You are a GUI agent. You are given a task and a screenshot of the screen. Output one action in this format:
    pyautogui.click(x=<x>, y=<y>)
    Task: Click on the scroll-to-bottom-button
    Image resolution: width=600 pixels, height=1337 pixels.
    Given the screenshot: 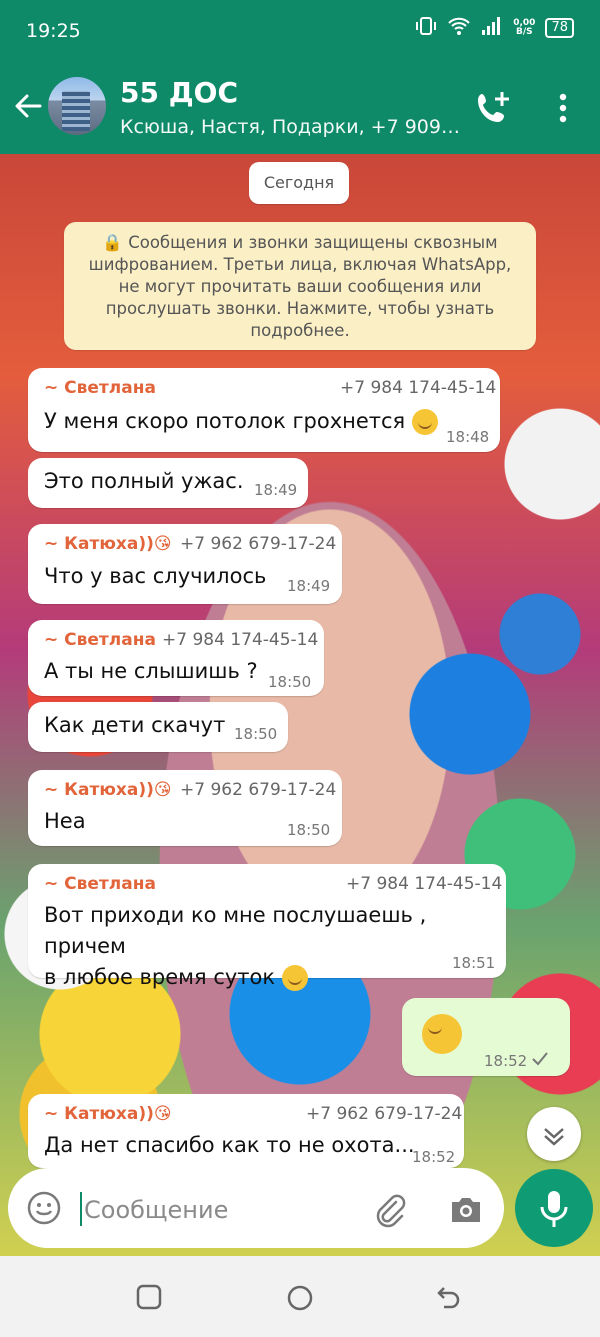 What is the action you would take?
    pyautogui.click(x=554, y=1134)
    